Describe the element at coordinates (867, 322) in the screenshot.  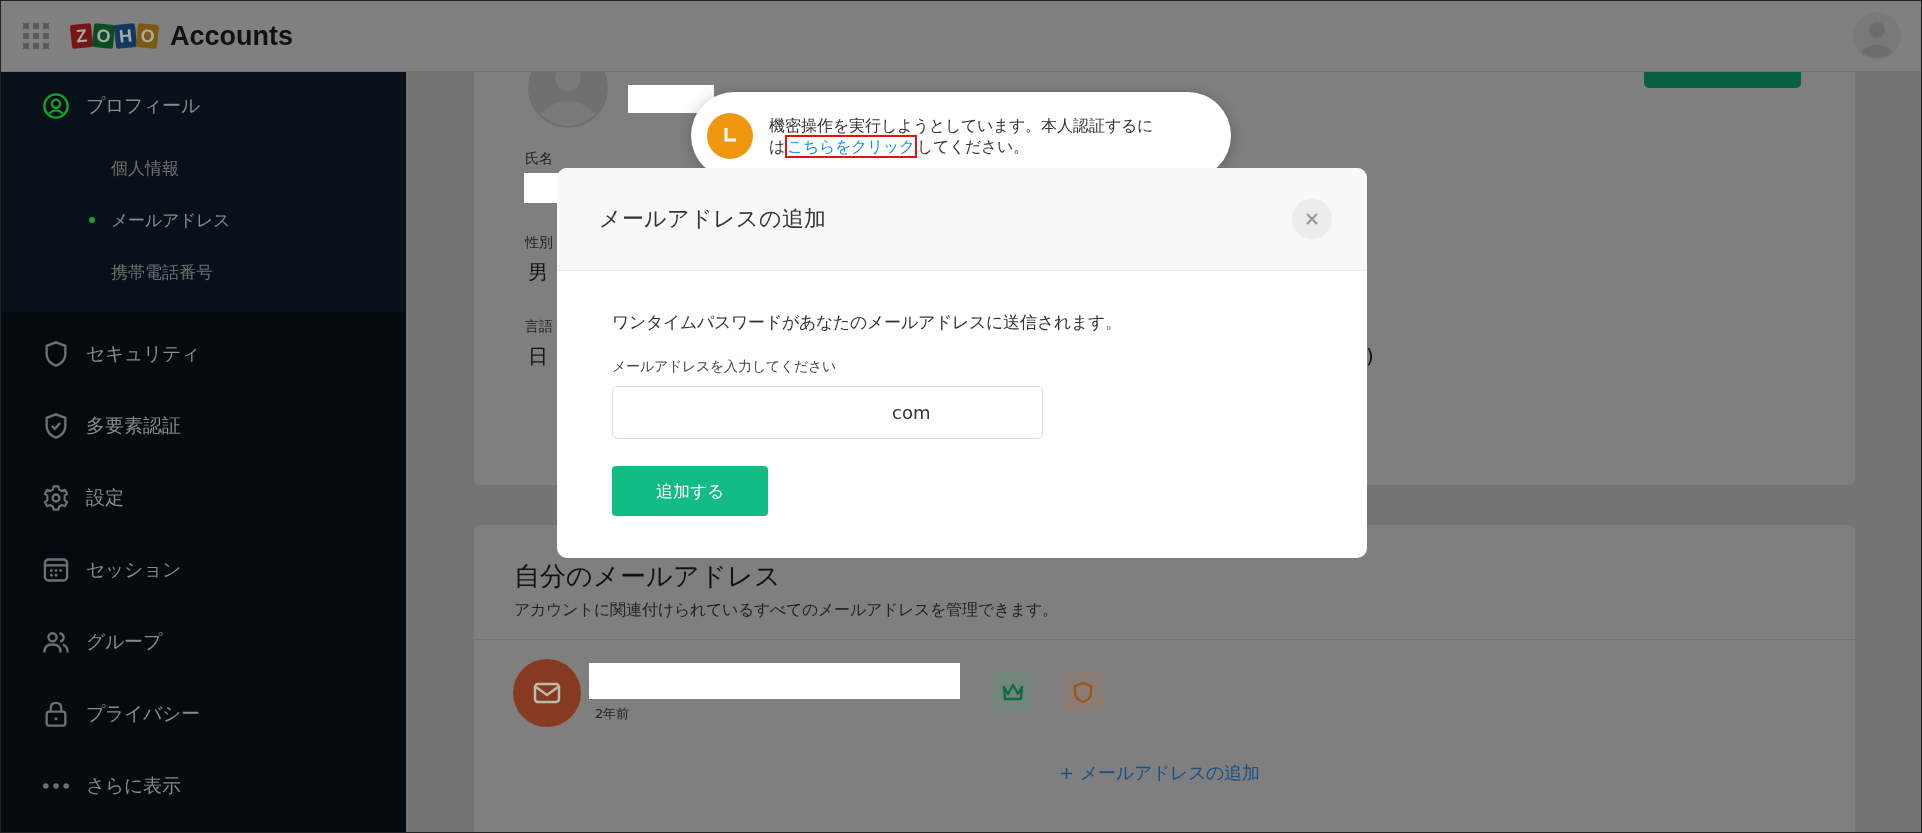
I see `dialog-description: ワンタイムパスワードがあなたのメールアドレスに送信されます。` at that location.